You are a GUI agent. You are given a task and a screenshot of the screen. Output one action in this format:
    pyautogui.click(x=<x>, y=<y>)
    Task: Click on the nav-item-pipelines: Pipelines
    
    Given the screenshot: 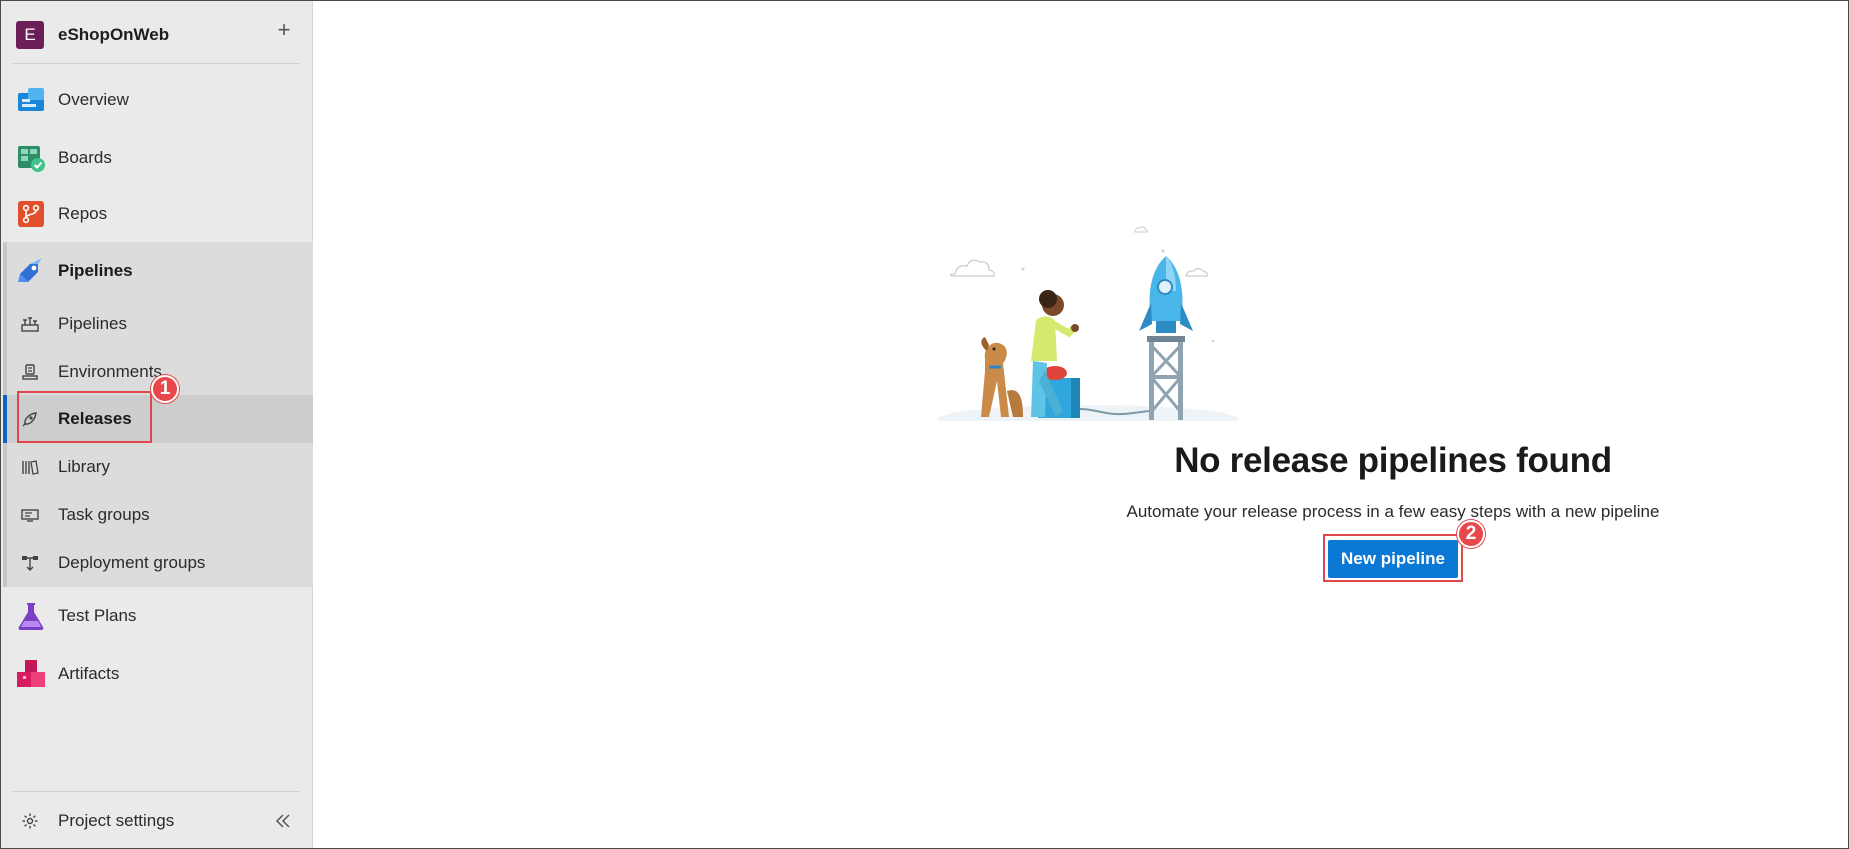 What is the action you would take?
    pyautogui.click(x=157, y=271)
    